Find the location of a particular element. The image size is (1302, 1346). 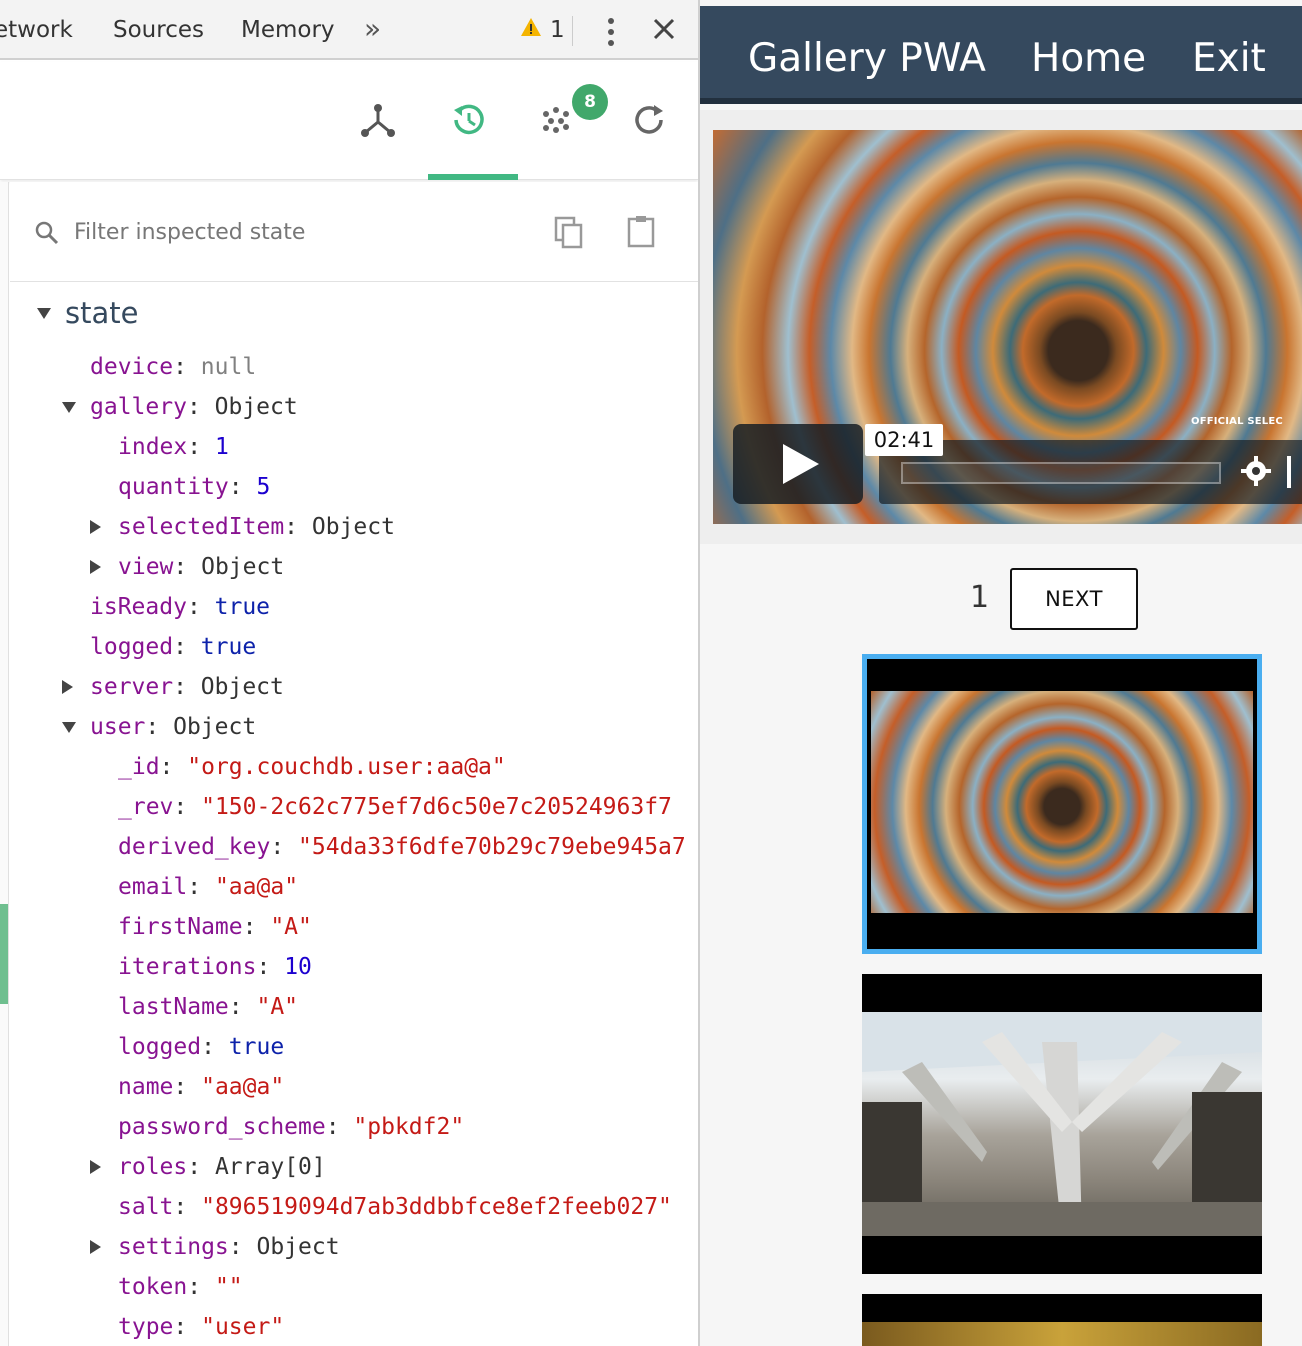

copy-icon is located at coordinates (569, 235).